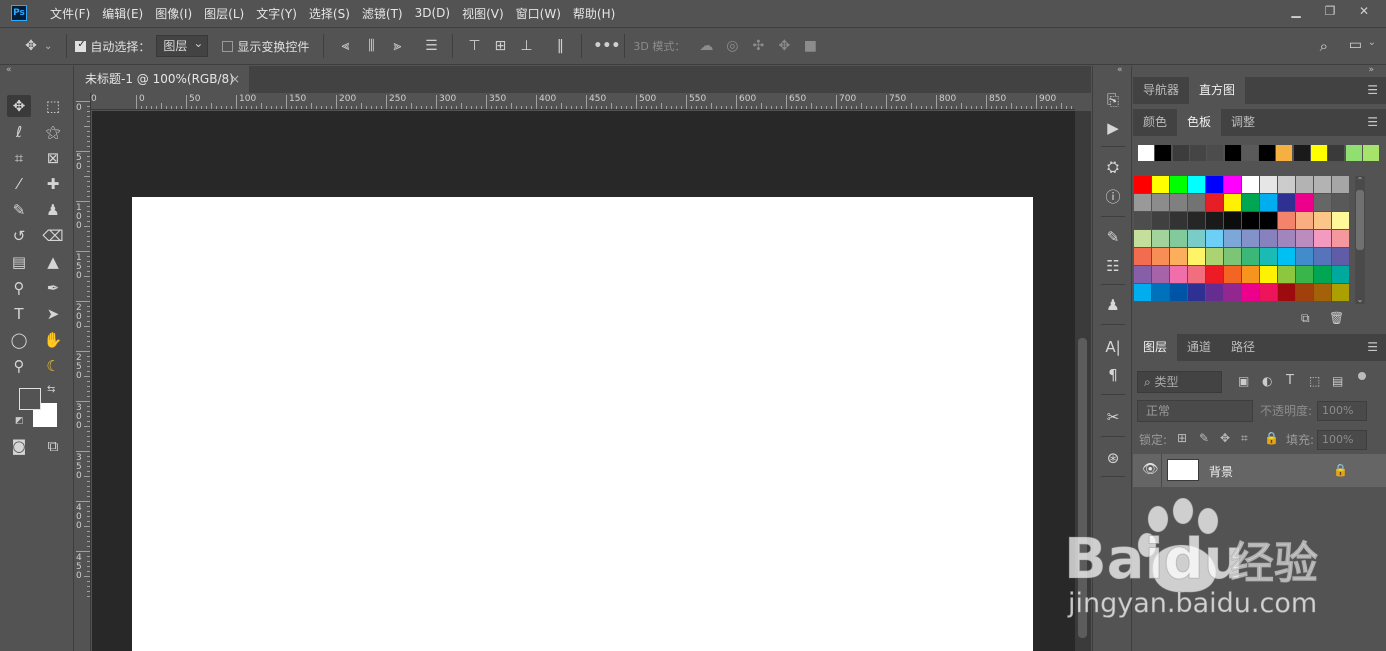 Image resolution: width=1386 pixels, height=651 pixels. What do you see at coordinates (1324, 46) in the screenshot?
I see `search-icon: ⌕` at bounding box center [1324, 46].